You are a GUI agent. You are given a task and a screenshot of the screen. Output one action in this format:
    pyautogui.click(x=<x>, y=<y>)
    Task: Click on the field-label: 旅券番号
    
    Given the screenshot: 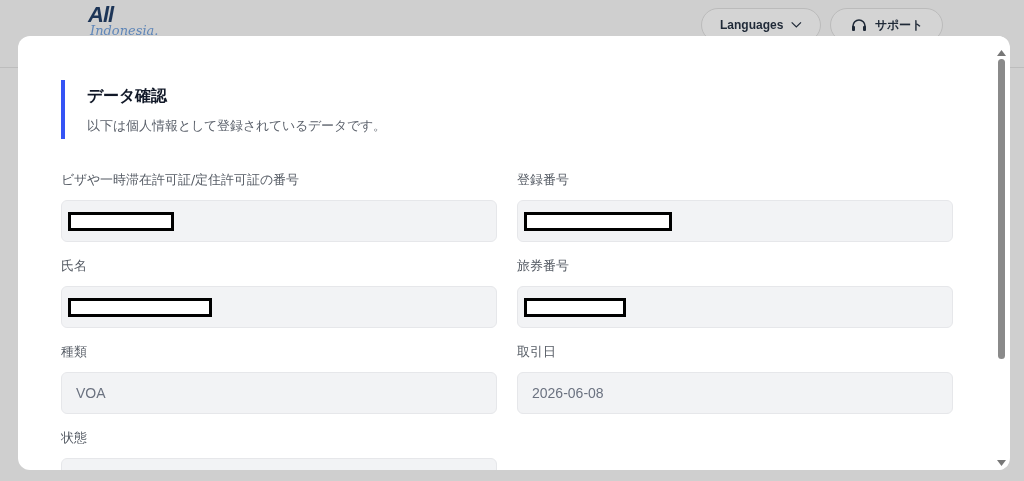 What is the action you would take?
    pyautogui.click(x=543, y=266)
    